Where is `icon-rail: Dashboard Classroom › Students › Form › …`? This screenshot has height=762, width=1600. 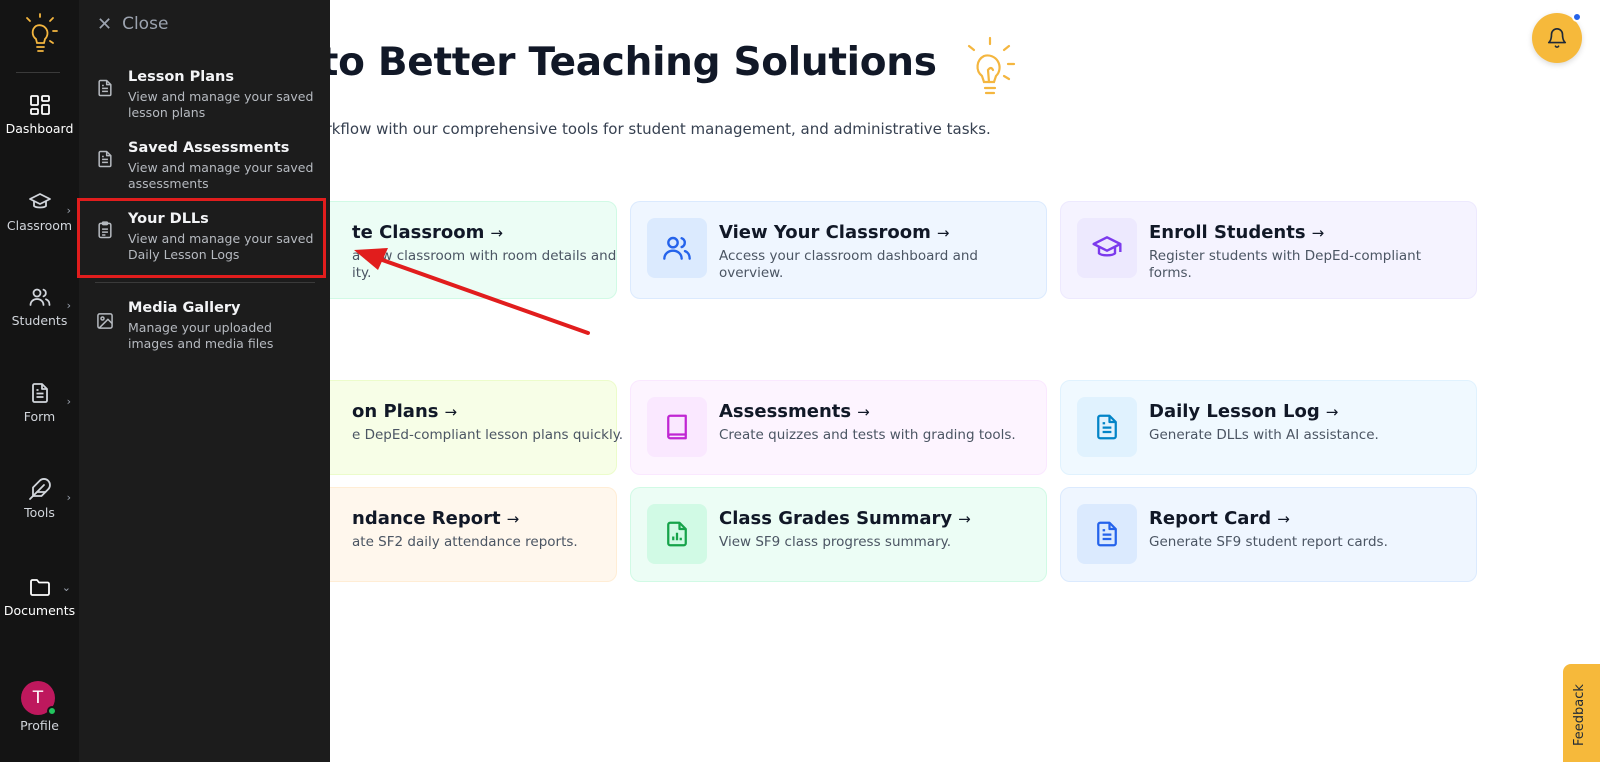 icon-rail: Dashboard Classroom › Students › Form › … is located at coordinates (39, 381).